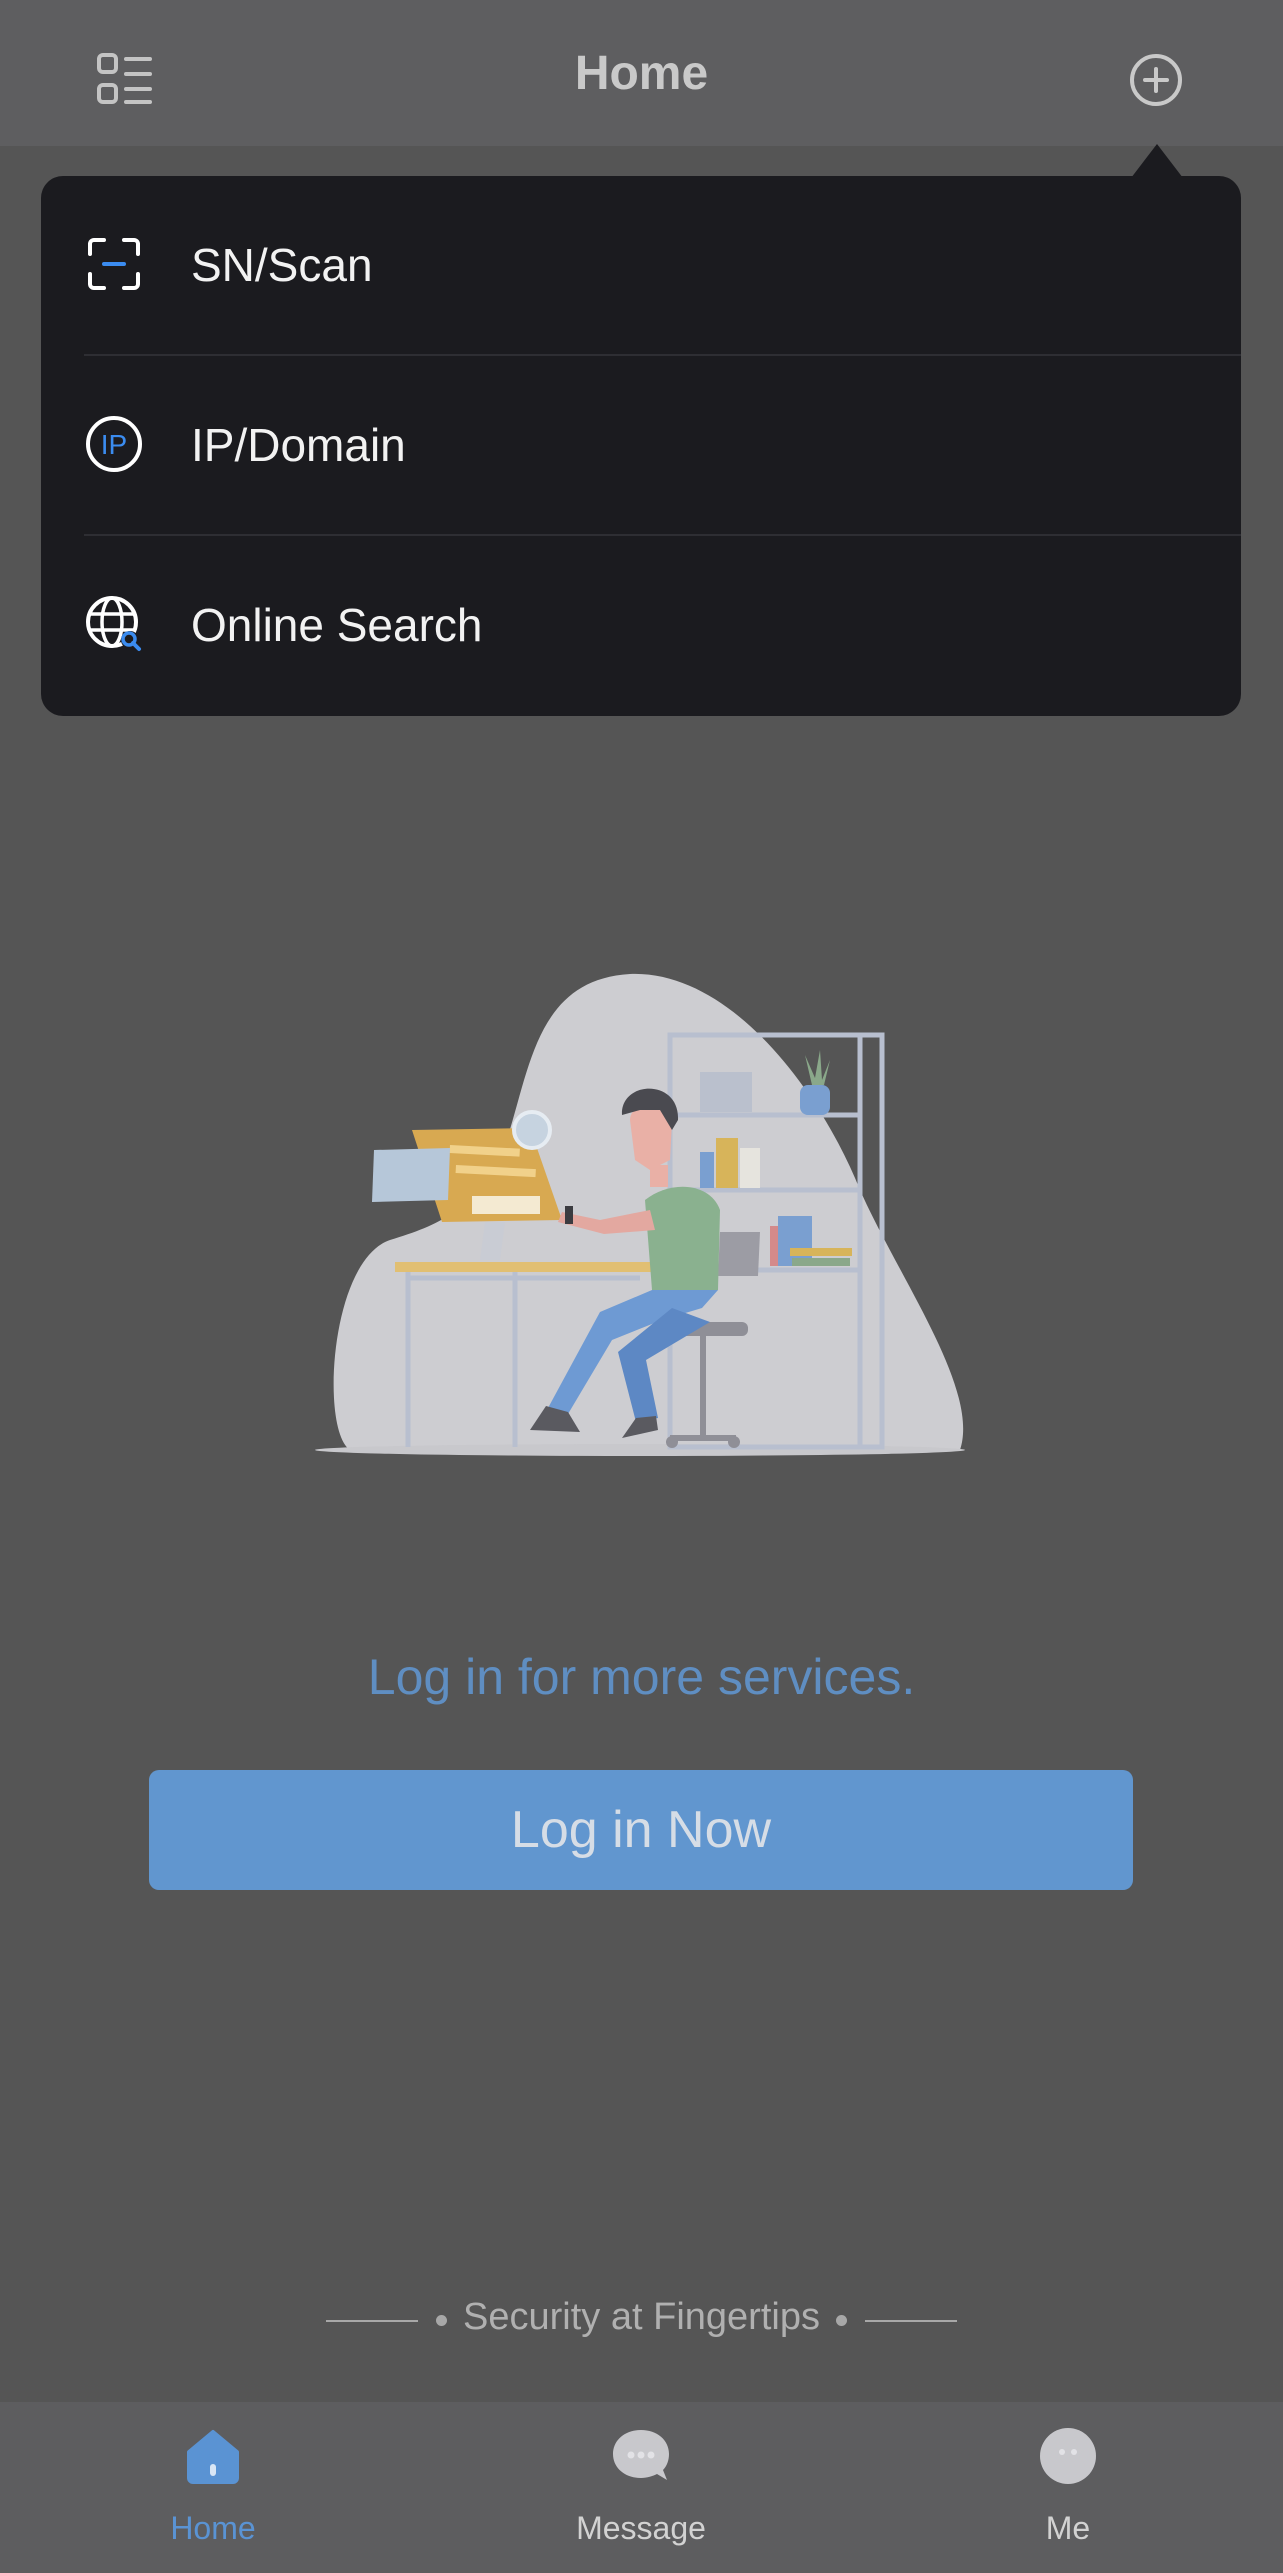 The height and width of the screenshot is (2573, 1283). Describe the element at coordinates (282, 265) in the screenshot. I see `menu-item-label: SN/Scan` at that location.